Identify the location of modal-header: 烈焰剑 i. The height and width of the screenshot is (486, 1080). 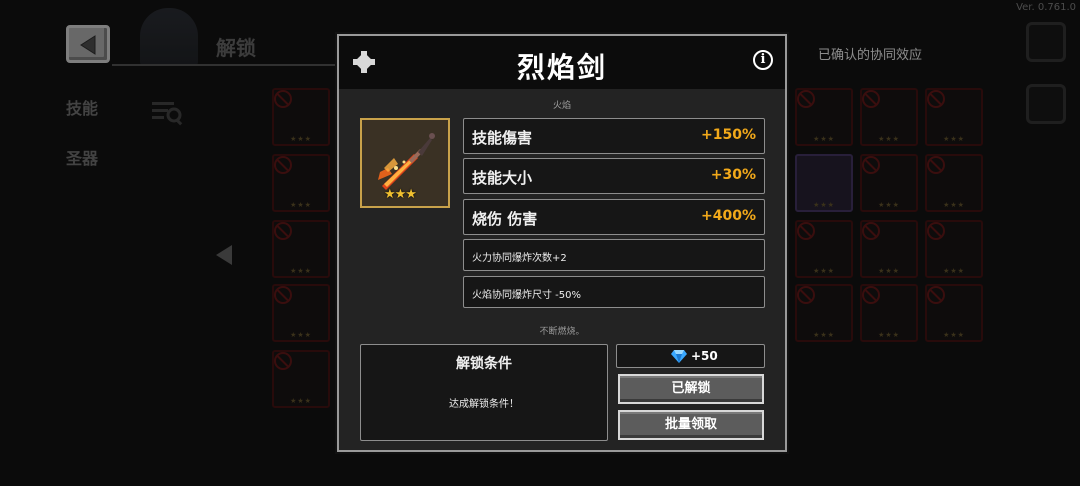
(562, 62).